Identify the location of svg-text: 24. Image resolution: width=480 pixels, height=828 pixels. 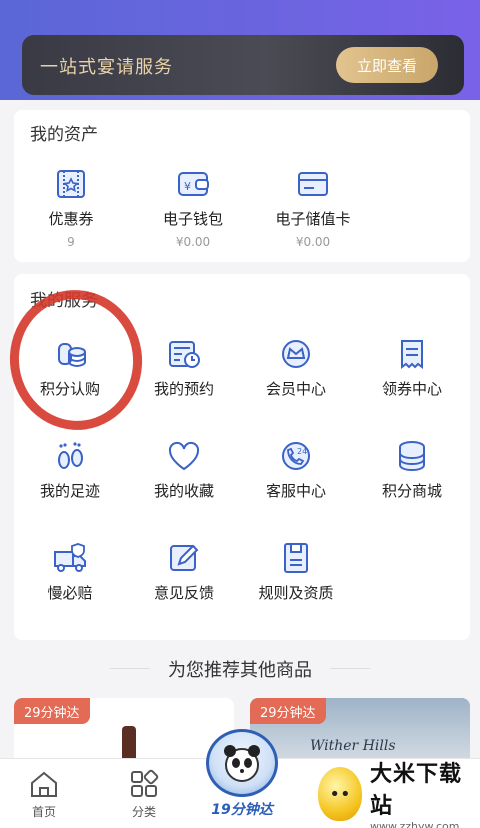
(302, 451).